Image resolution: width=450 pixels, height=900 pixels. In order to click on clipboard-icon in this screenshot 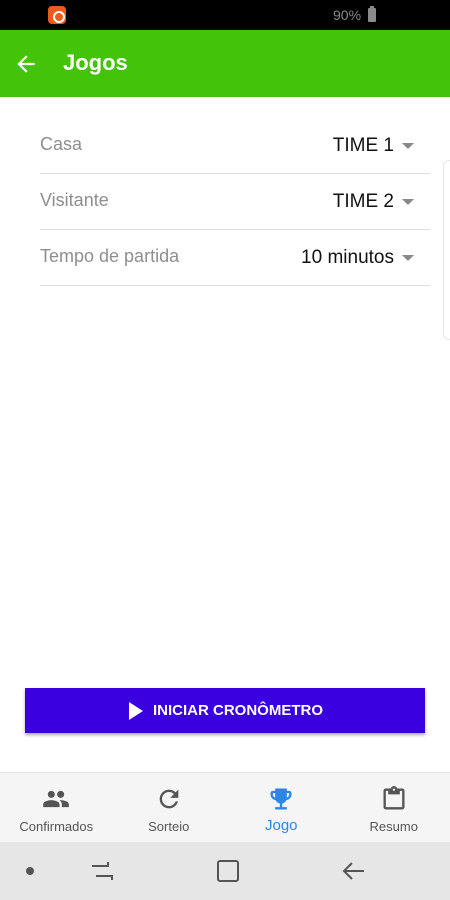, I will do `click(394, 799)`.